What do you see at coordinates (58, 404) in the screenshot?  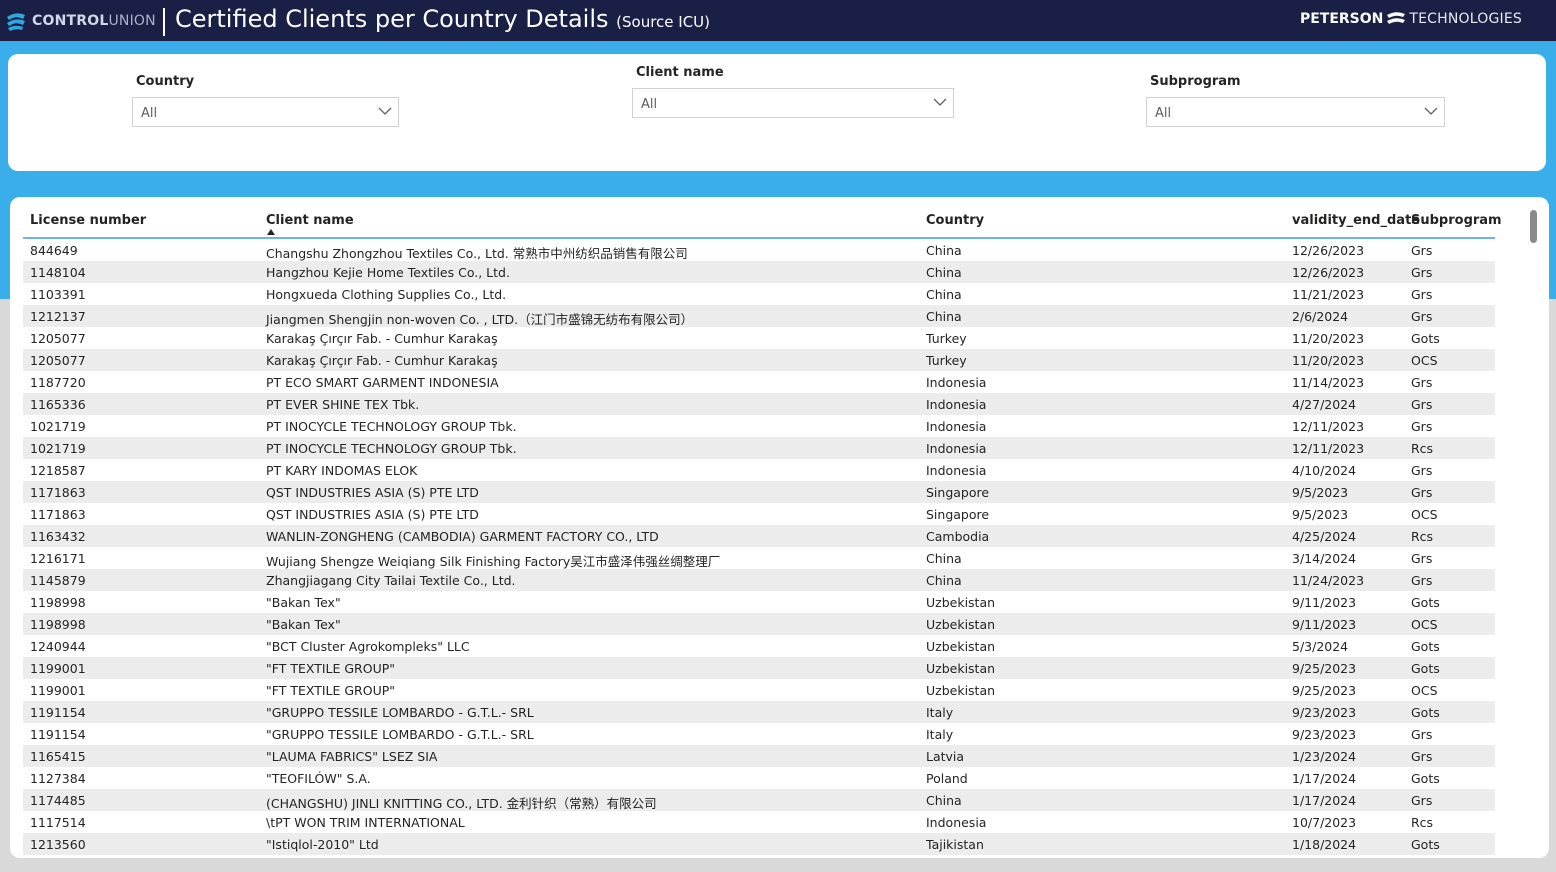 I see `license-number-cell: 1165336` at bounding box center [58, 404].